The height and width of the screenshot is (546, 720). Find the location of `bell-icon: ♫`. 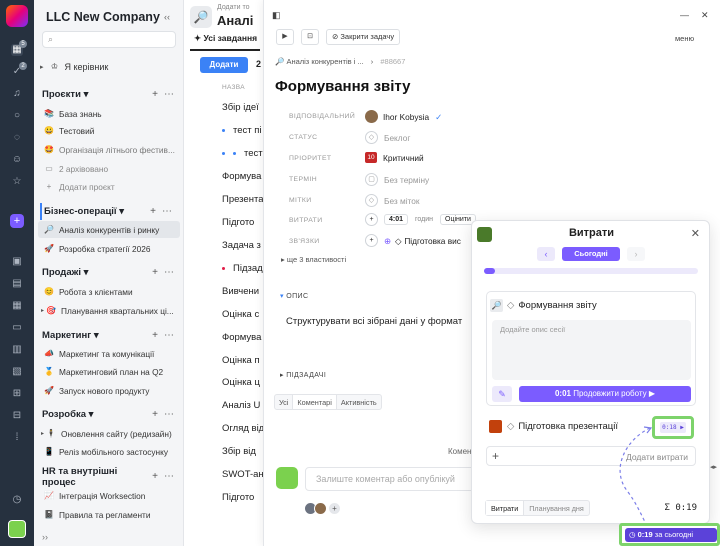

bell-icon: ♫ is located at coordinates (17, 94).